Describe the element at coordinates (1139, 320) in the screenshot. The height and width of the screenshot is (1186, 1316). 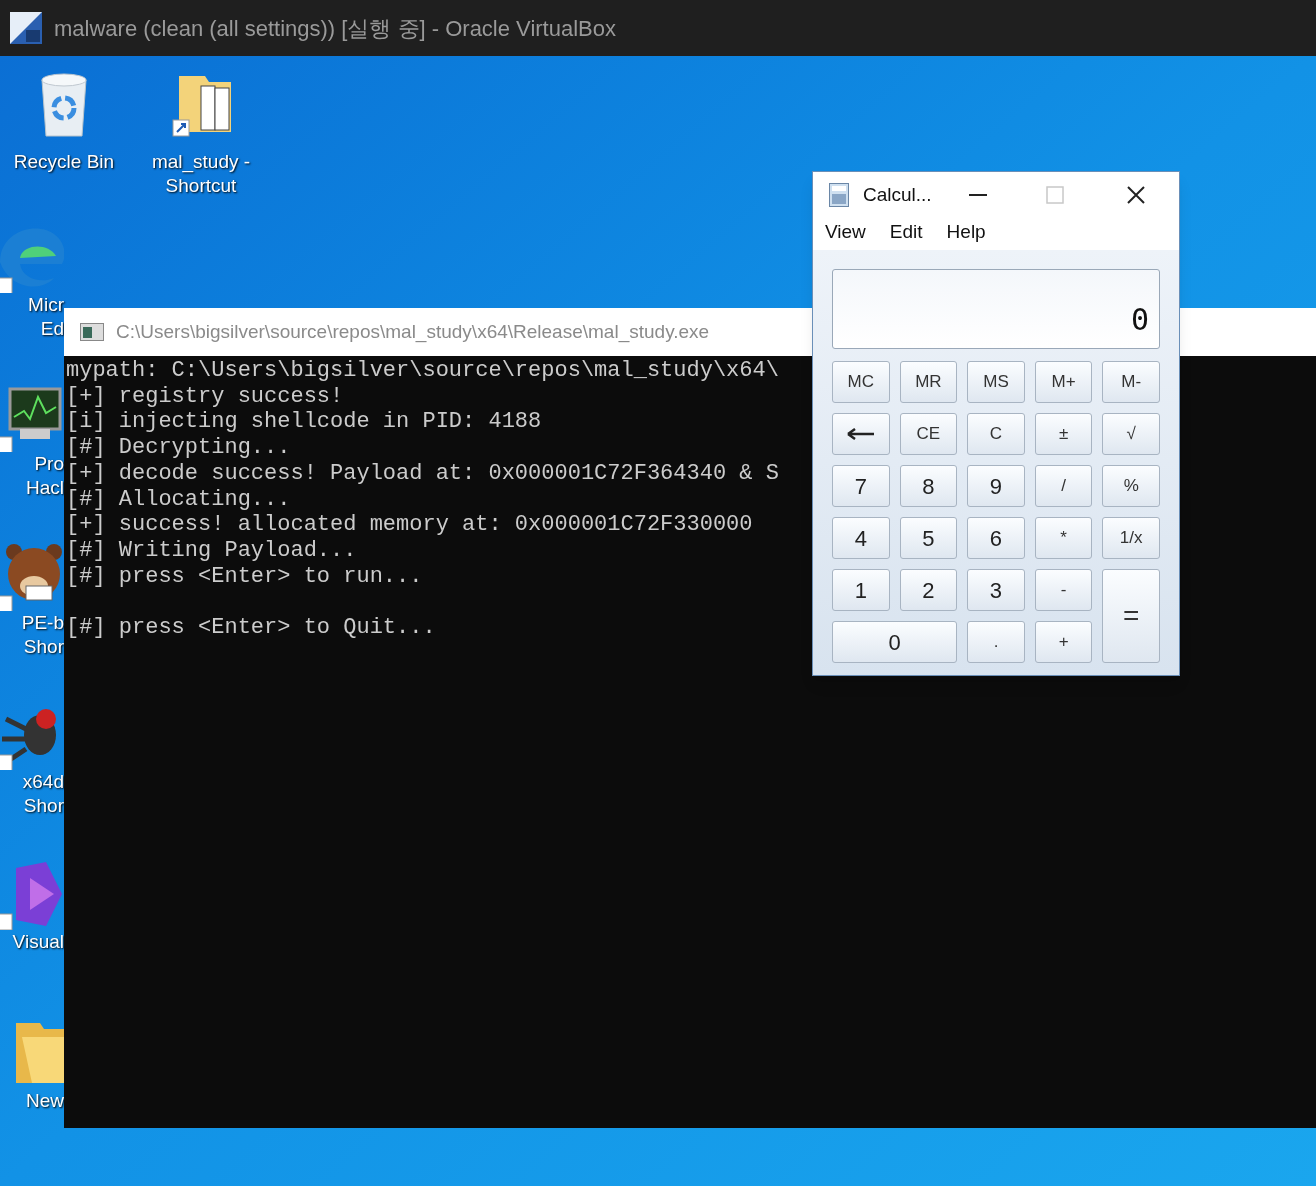
I see `display-value: 0` at that location.